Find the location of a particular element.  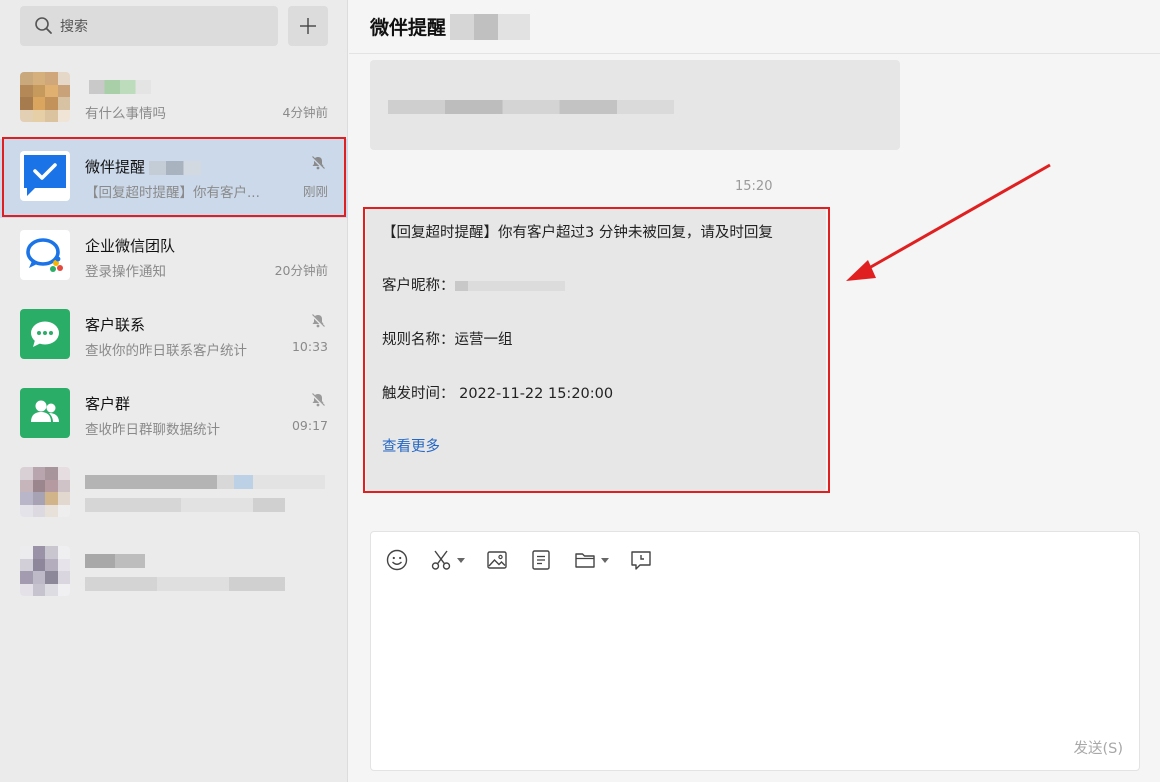

conversation-preview: 有什么事情吗 is located at coordinates (125, 114).